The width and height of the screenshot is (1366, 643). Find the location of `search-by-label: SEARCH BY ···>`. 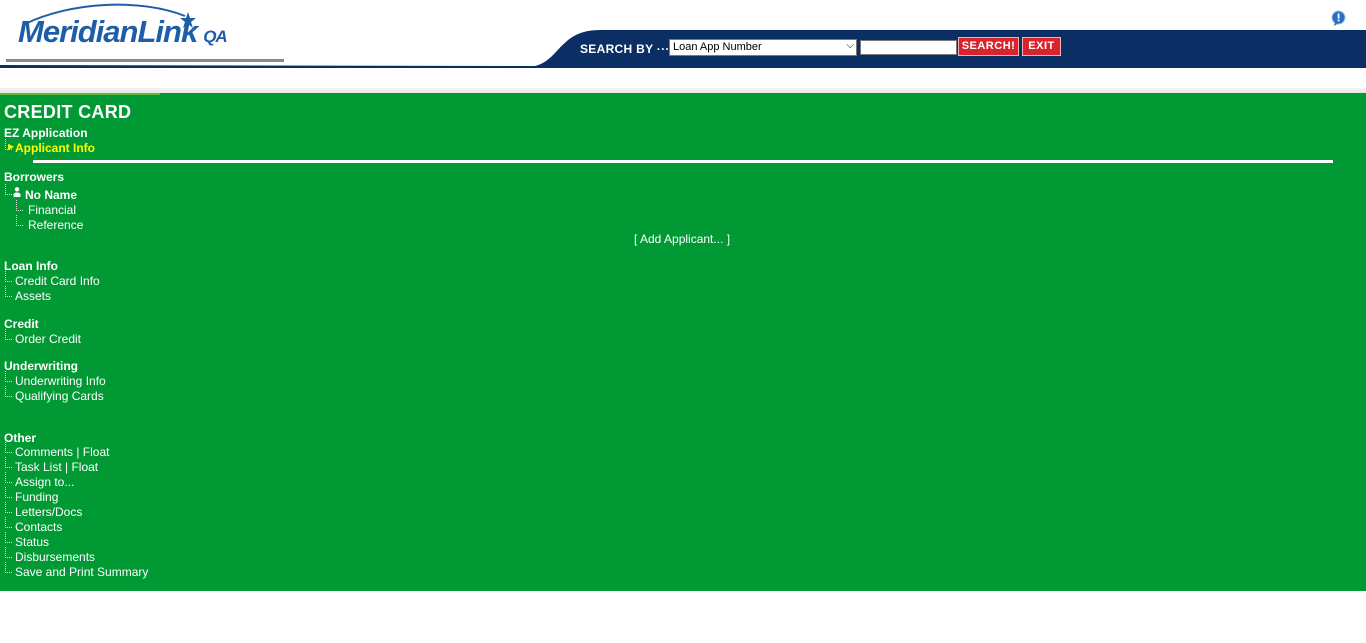

search-by-label: SEARCH BY ···> is located at coordinates (628, 49).